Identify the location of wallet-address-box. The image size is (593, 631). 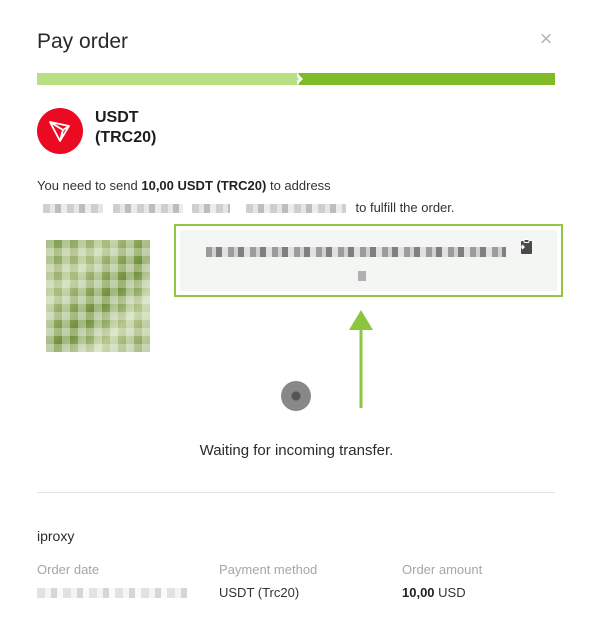
(368, 260).